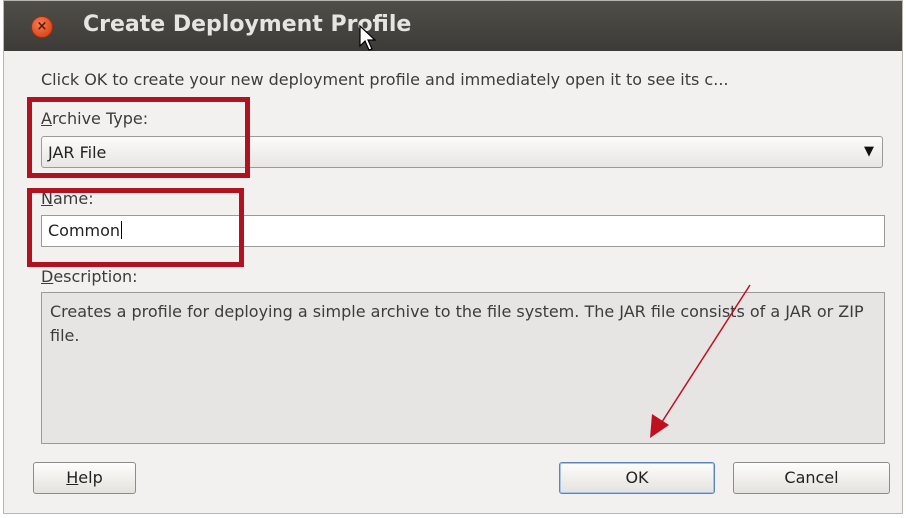 This screenshot has width=906, height=518. What do you see at coordinates (659, 426) in the screenshot?
I see `arrow-head-icon` at bounding box center [659, 426].